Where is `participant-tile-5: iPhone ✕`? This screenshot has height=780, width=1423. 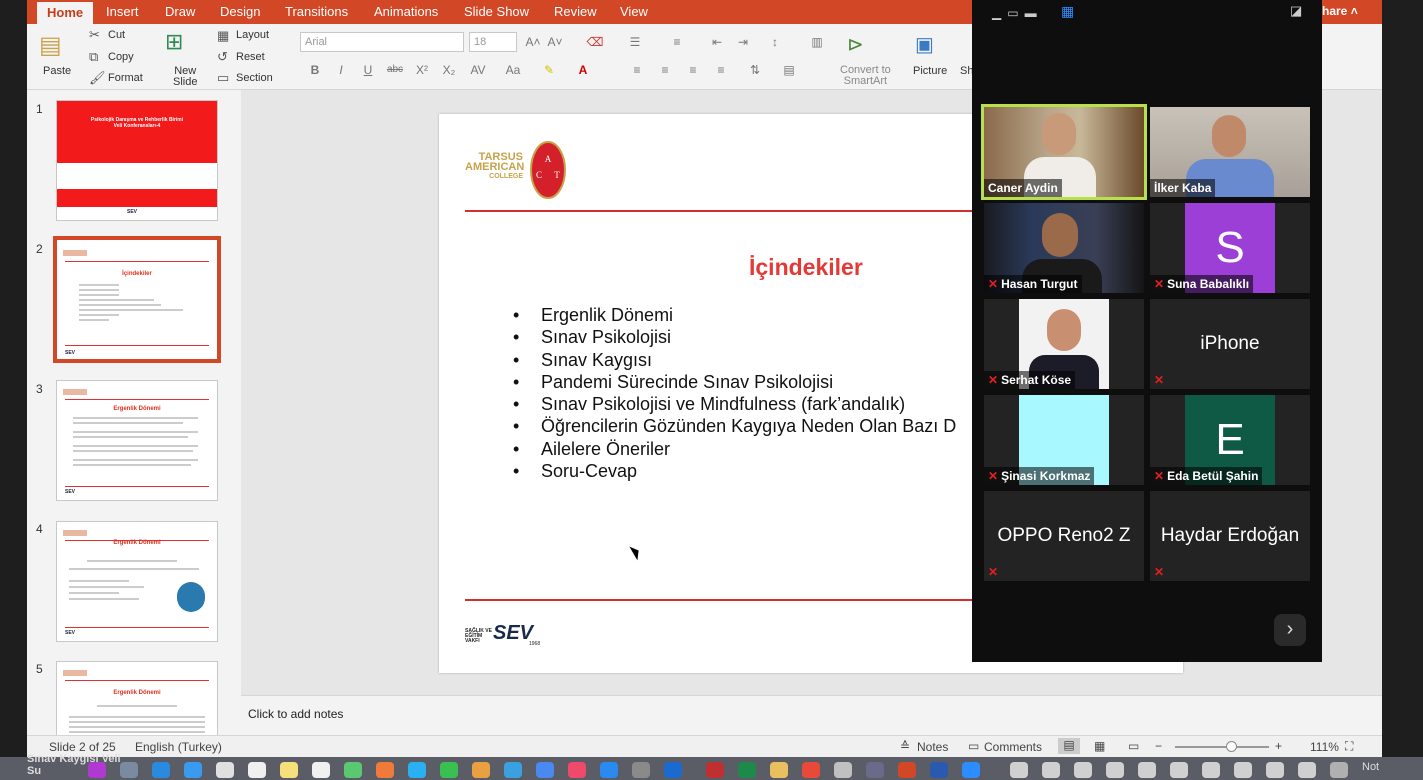
participant-tile-5: iPhone ✕ is located at coordinates (1230, 344).